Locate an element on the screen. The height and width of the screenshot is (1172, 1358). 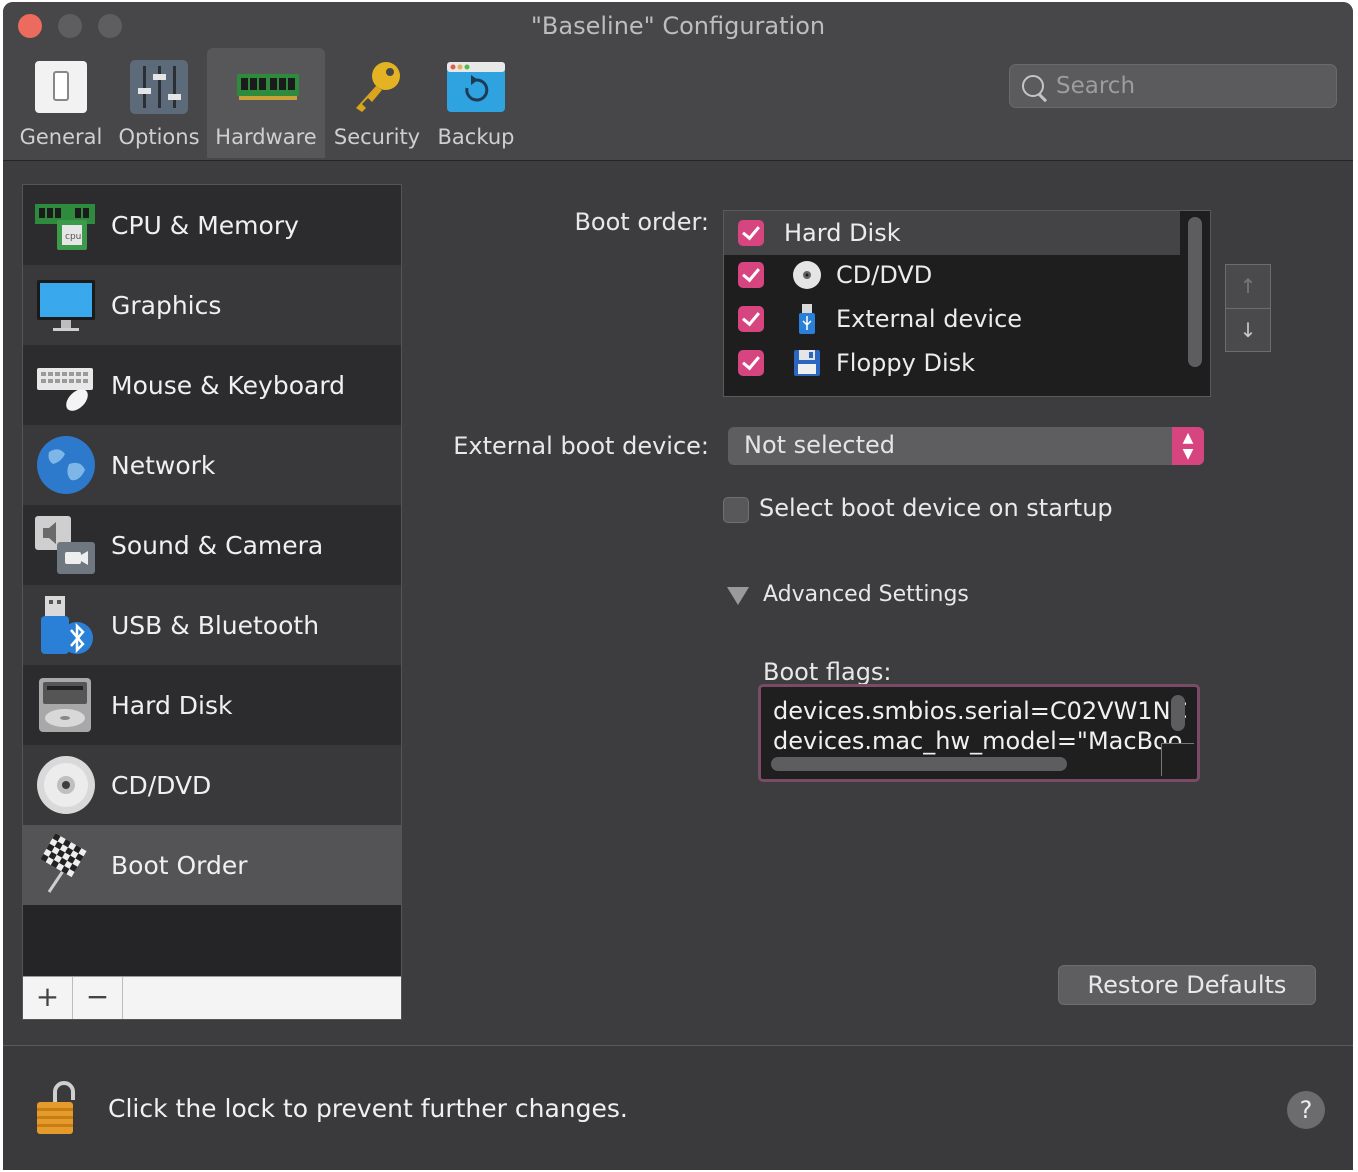
sidebar-item-cd-dvd: CD/DVD is located at coordinates (212, 785).